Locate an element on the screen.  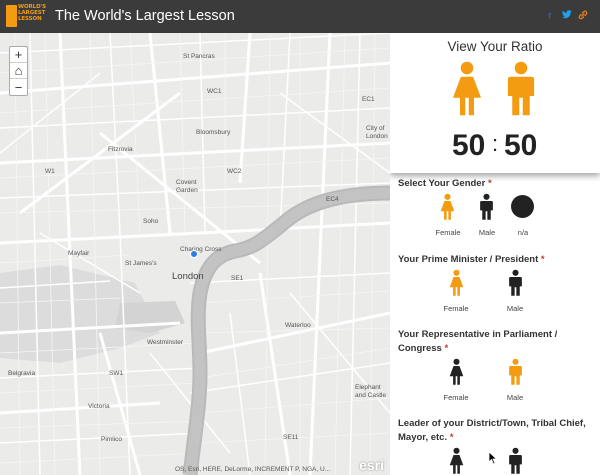
map-label: Belgravia is located at coordinates (22, 373).